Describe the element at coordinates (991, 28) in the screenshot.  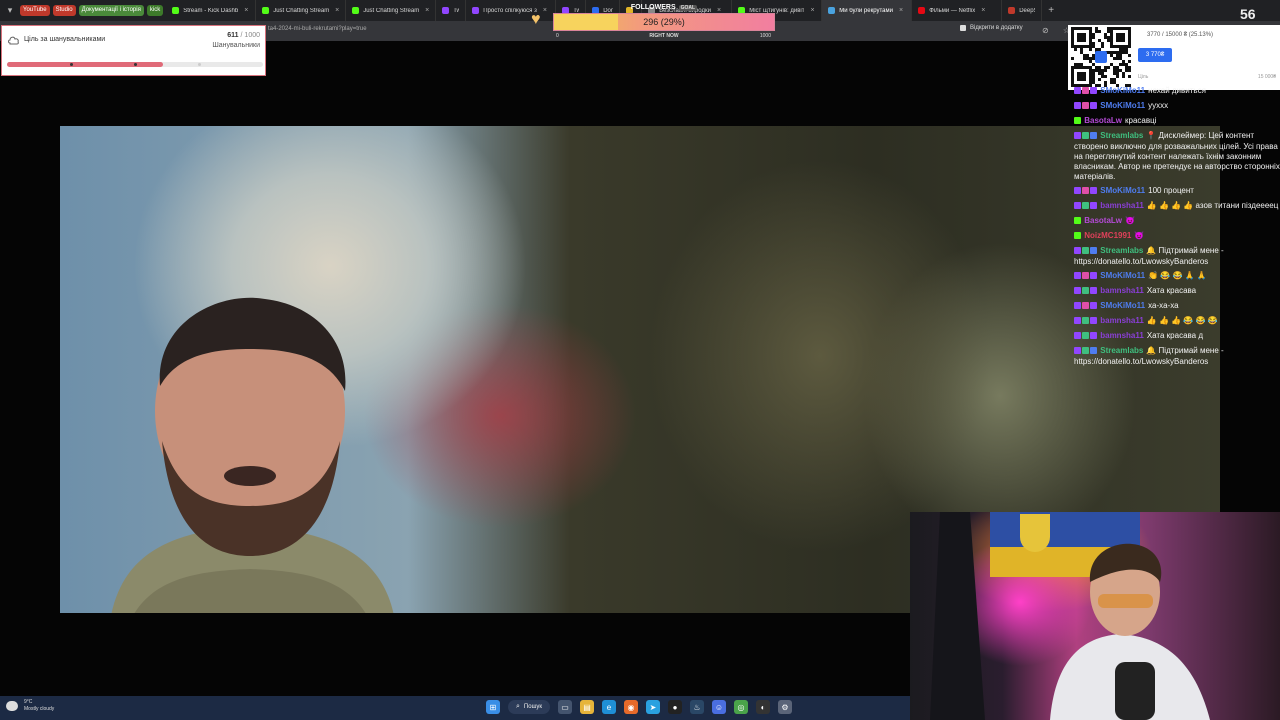
I see `open-in-app-button: Відкрити в додатку` at that location.